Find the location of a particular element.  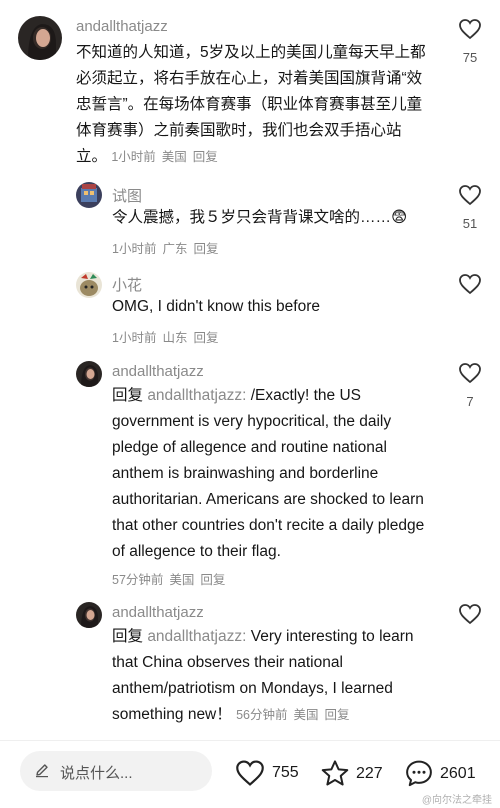

post-comment-count: 2601 is located at coordinates (458, 773).